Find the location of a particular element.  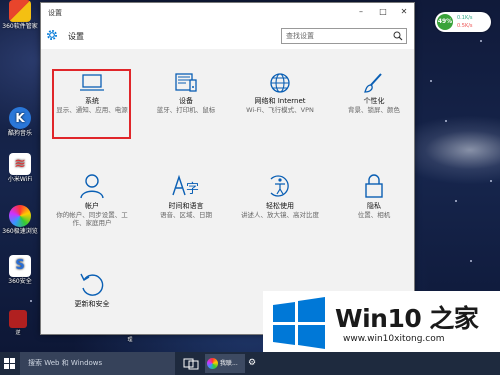

tile-update-security: 更新和安全 is located at coordinates (92, 290).